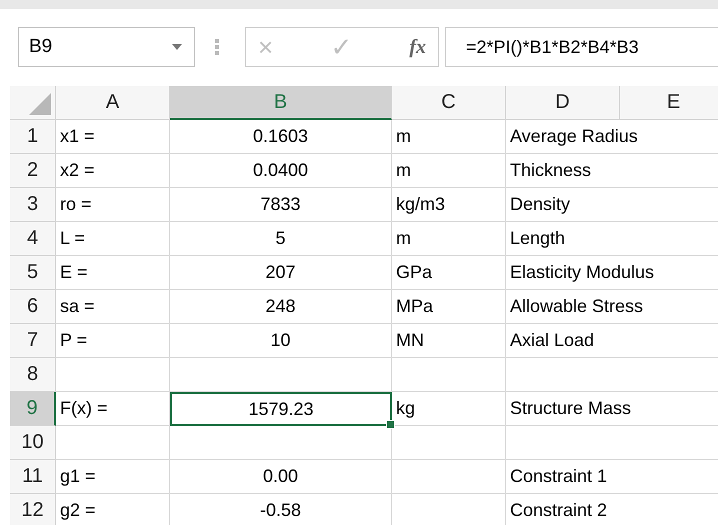  What do you see at coordinates (33, 307) in the screenshot?
I see `row-header: 6` at bounding box center [33, 307].